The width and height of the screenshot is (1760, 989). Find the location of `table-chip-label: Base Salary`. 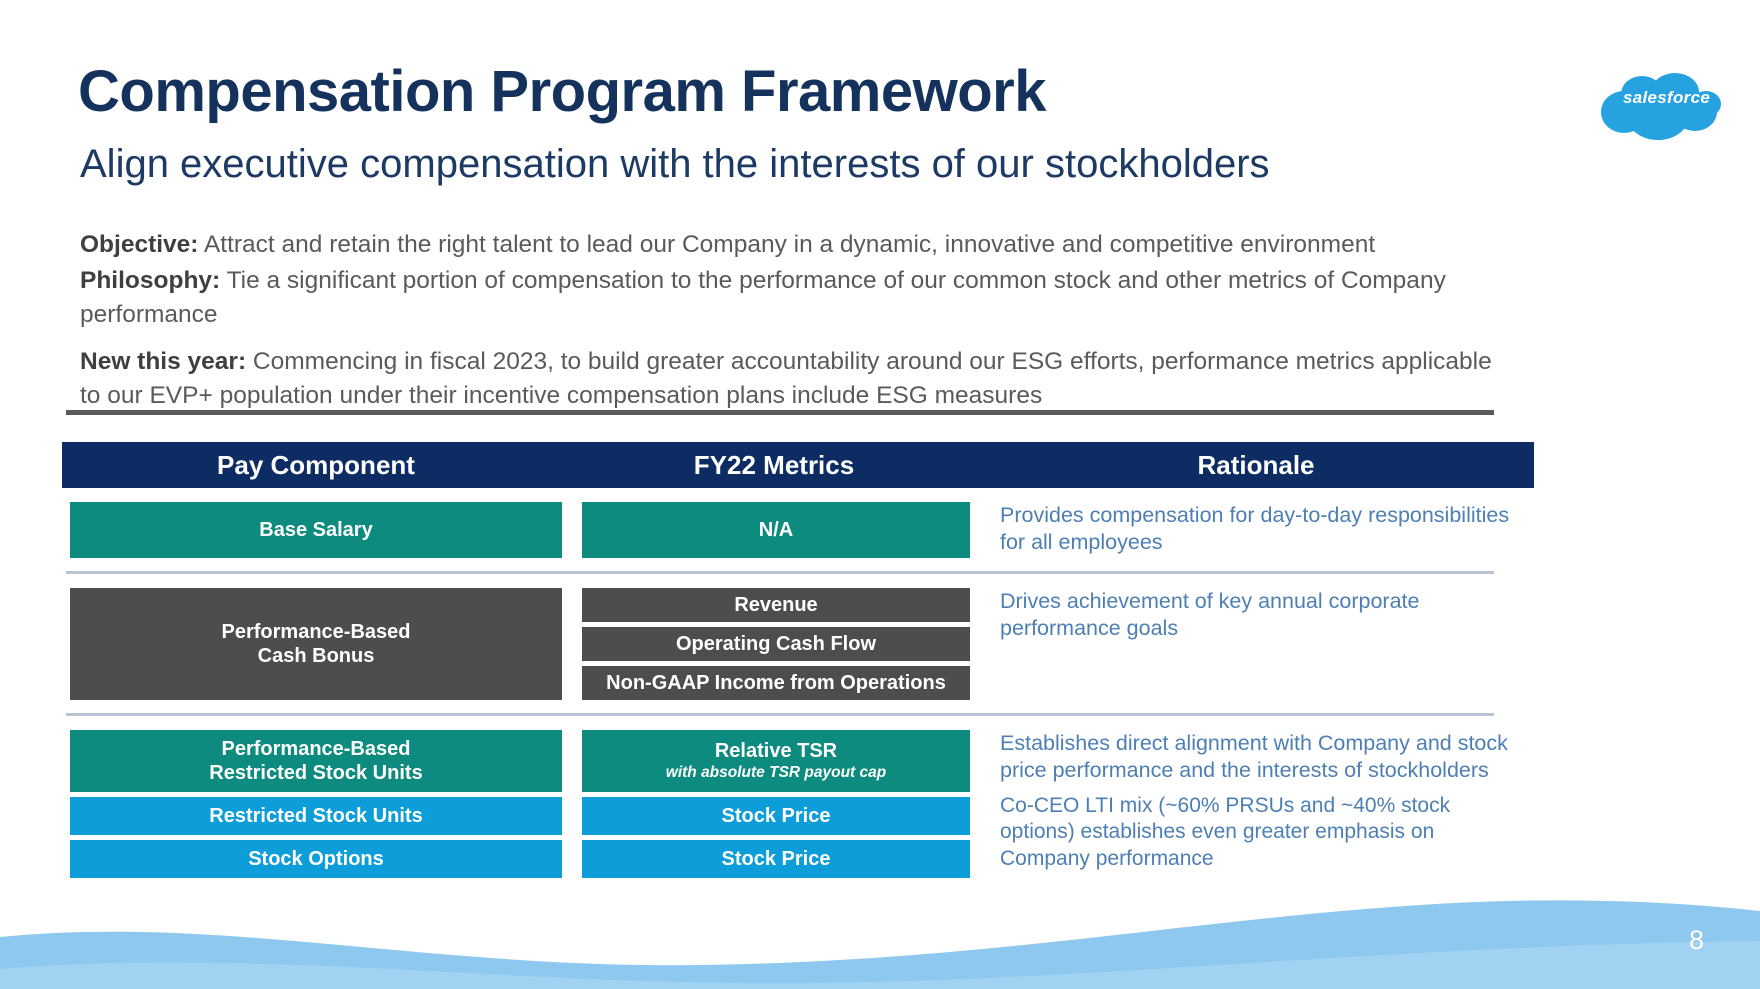

table-chip-label: Base Salary is located at coordinates (316, 529).